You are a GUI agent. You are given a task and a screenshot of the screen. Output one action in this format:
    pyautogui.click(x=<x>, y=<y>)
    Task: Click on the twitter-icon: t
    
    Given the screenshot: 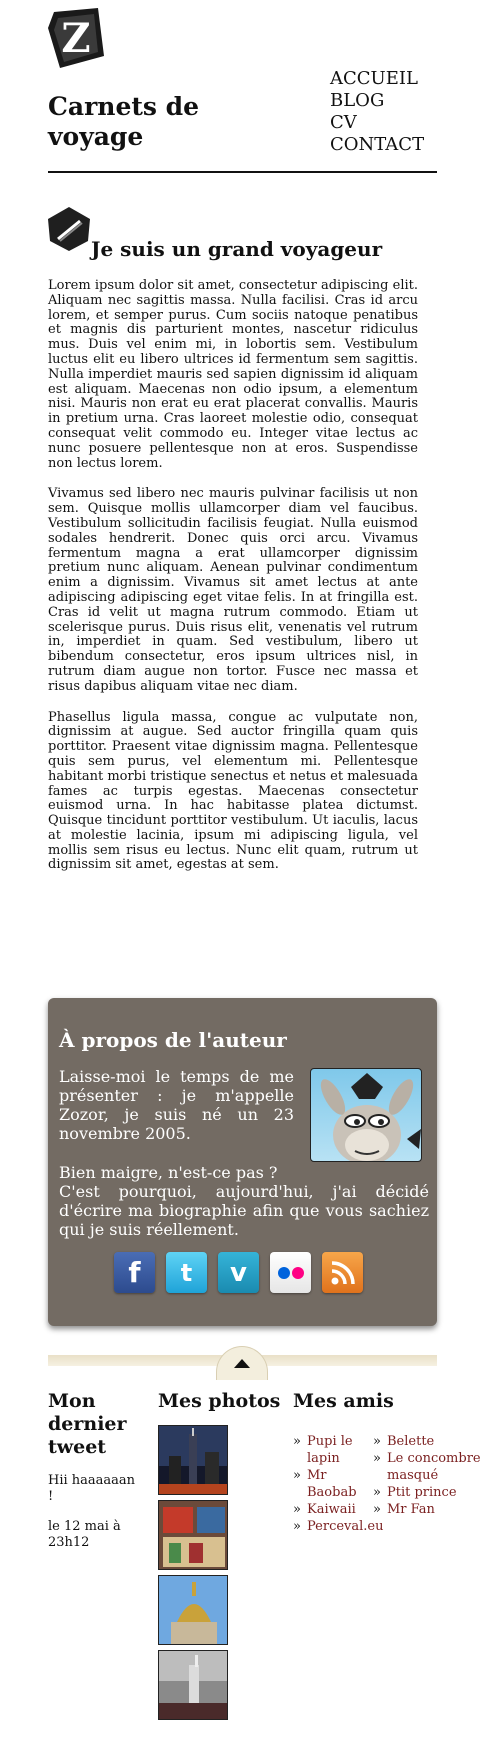 What is the action you would take?
    pyautogui.click(x=186, y=1272)
    